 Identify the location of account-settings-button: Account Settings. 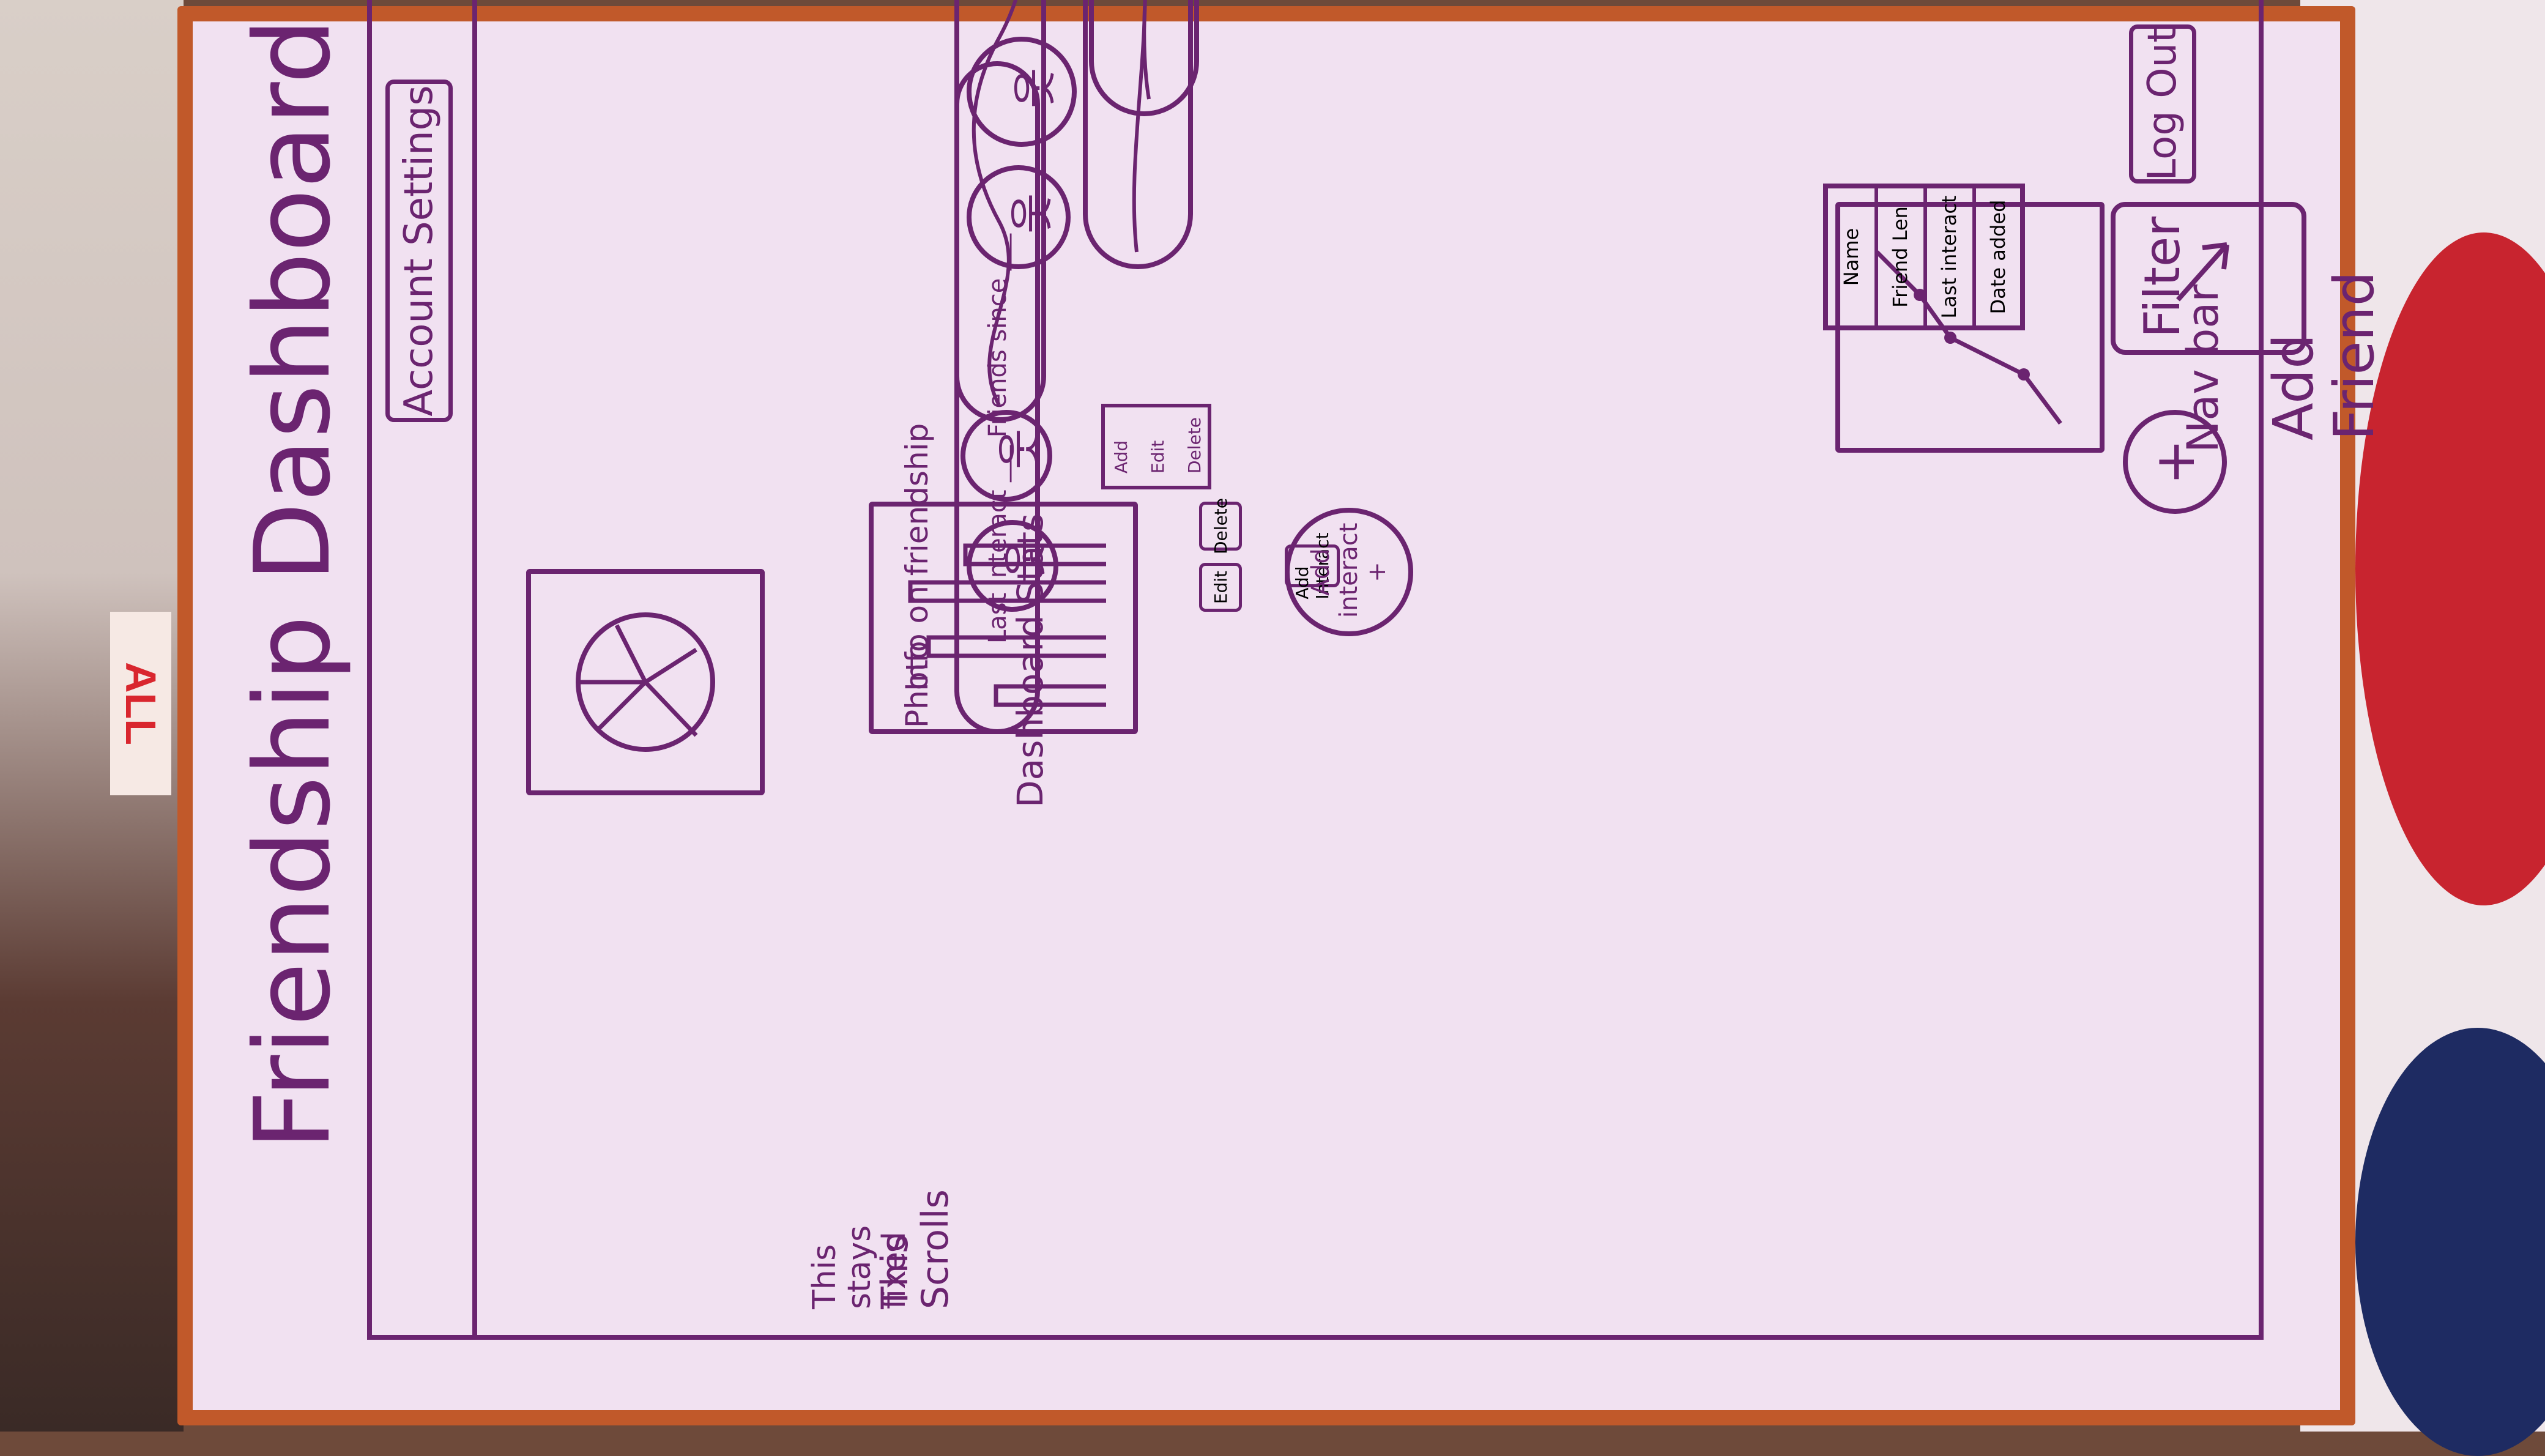
(419, 251).